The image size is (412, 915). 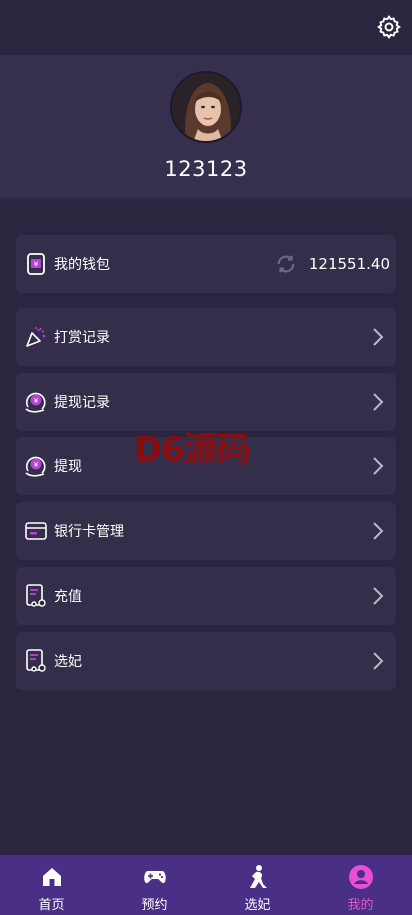 I want to click on wallet-amount: 121551.40, so click(x=349, y=264).